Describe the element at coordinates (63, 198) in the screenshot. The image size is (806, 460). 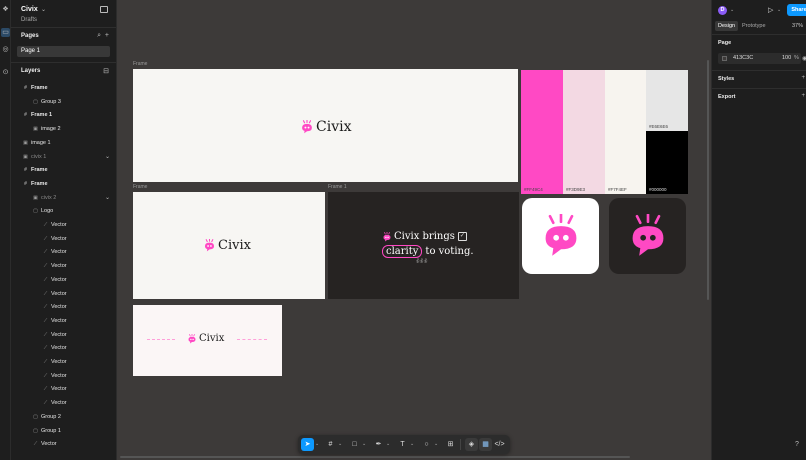
I see `layer-row: ▣ civix 2 ⌄` at that location.